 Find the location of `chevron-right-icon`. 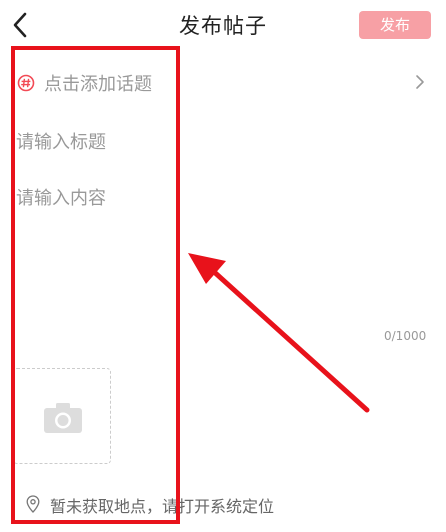

chevron-right-icon is located at coordinates (420, 82).